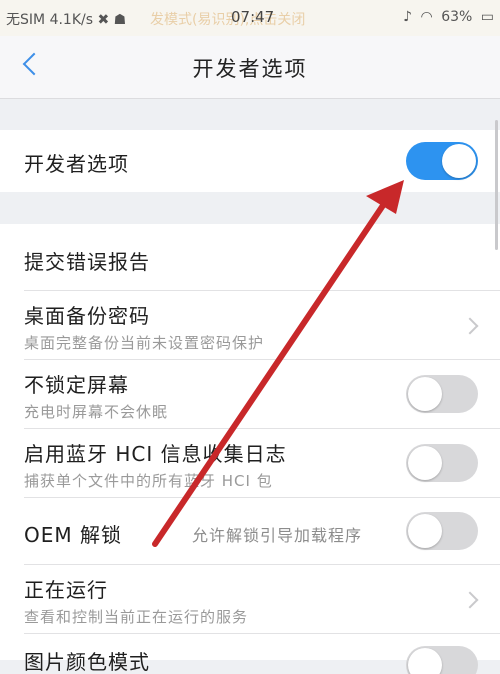  Describe the element at coordinates (228, 20) in the screenshot. I see `notification-text: 发模式(易识别),点击关闭` at that location.